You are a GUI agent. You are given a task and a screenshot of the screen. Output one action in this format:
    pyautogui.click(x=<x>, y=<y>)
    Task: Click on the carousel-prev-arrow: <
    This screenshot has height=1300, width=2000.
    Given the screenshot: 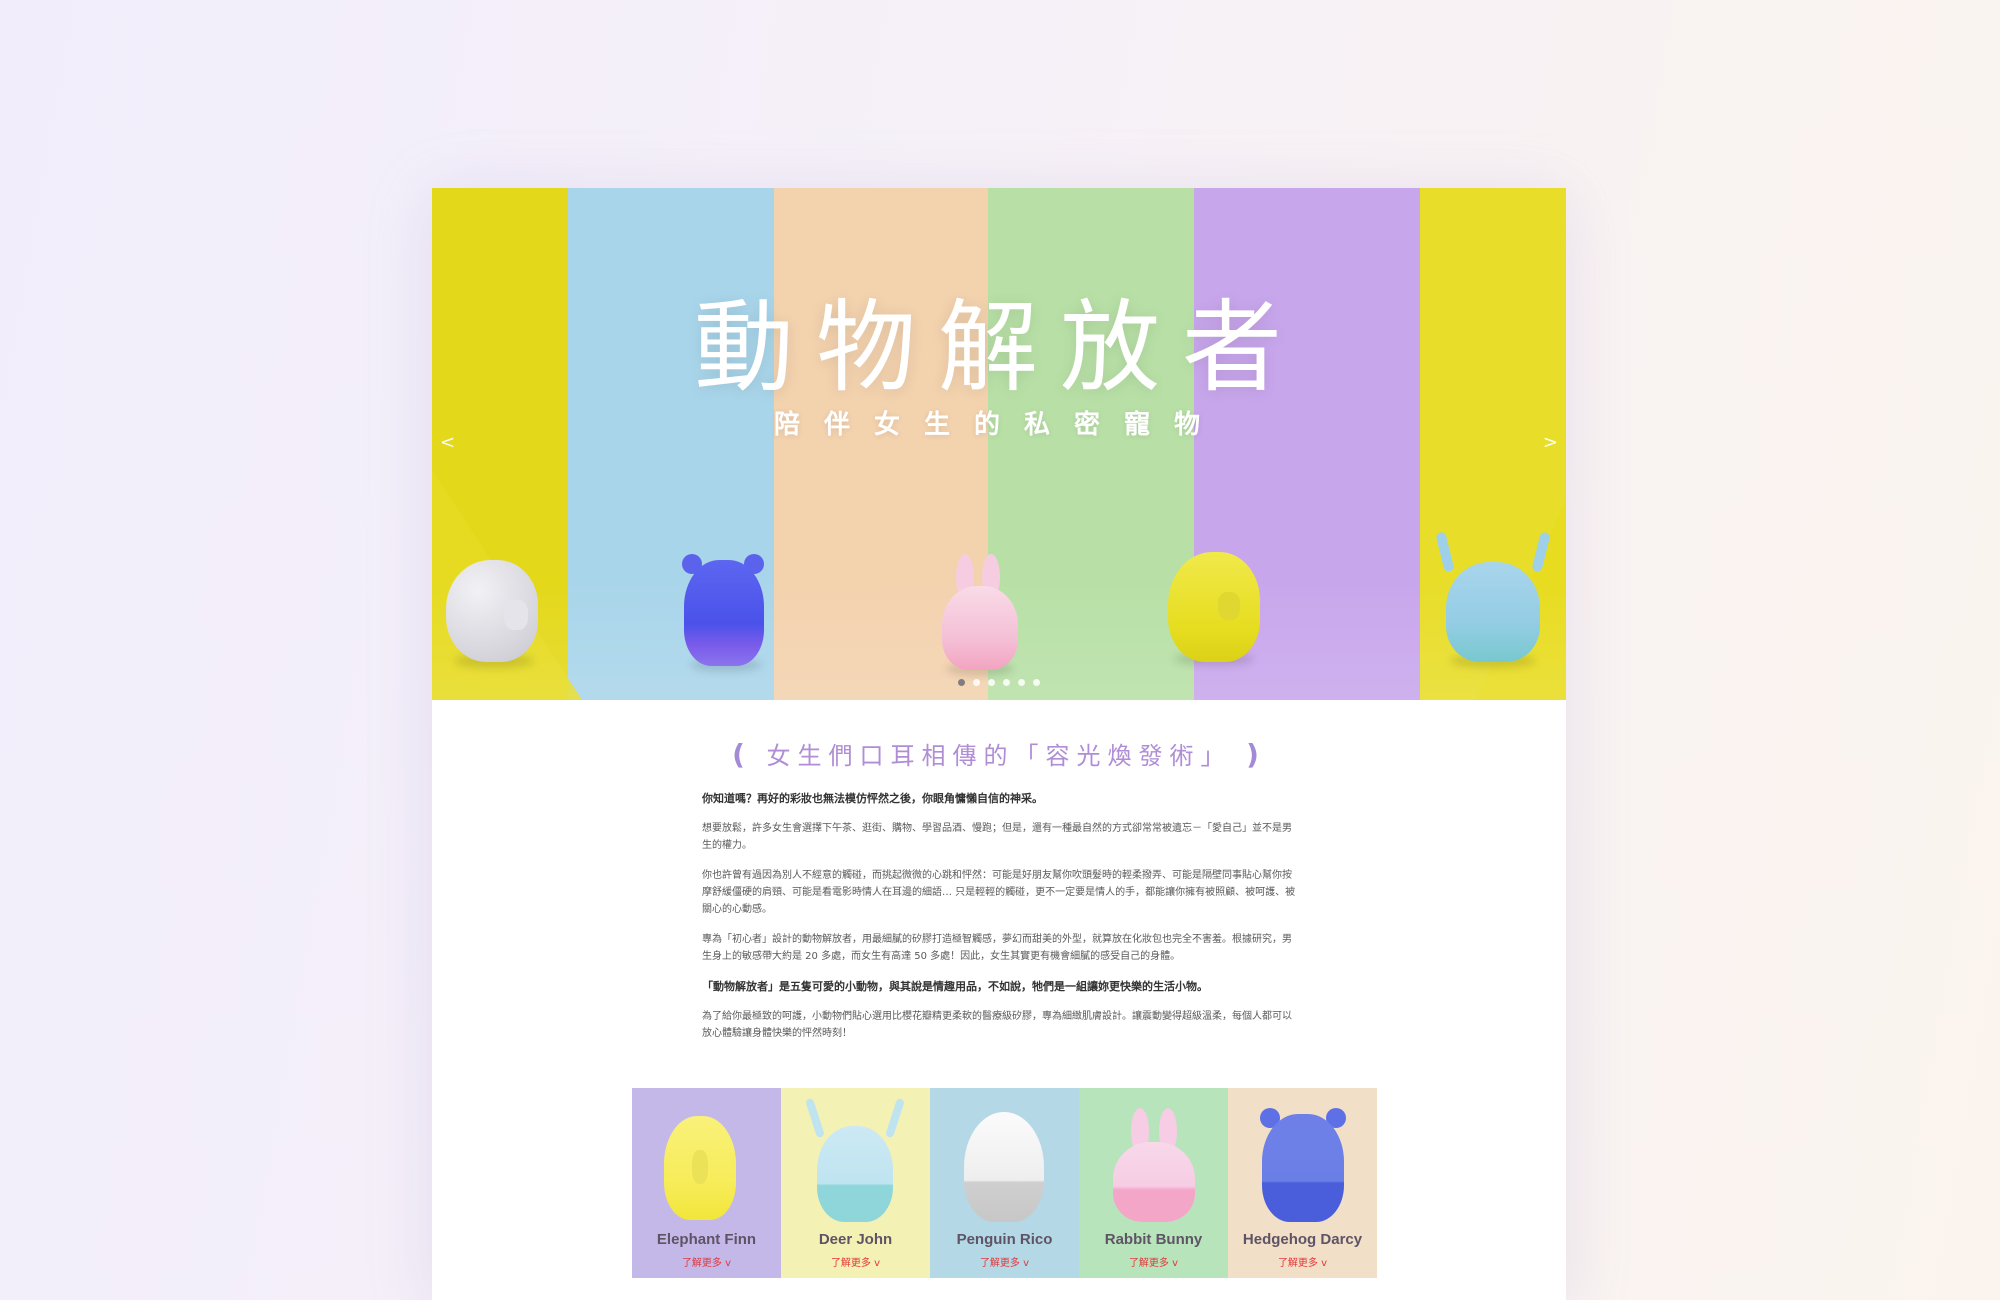 What is the action you would take?
    pyautogui.click(x=447, y=442)
    